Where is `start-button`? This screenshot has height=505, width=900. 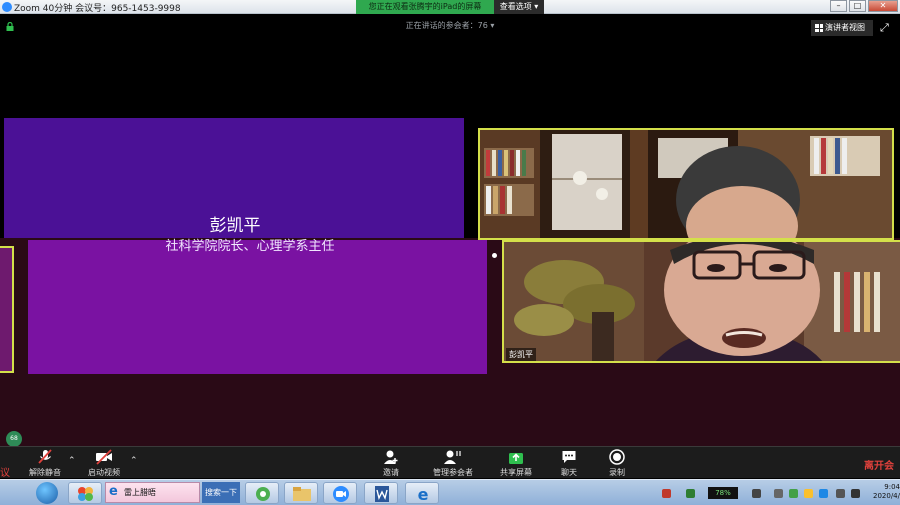 start-button is located at coordinates (47, 493).